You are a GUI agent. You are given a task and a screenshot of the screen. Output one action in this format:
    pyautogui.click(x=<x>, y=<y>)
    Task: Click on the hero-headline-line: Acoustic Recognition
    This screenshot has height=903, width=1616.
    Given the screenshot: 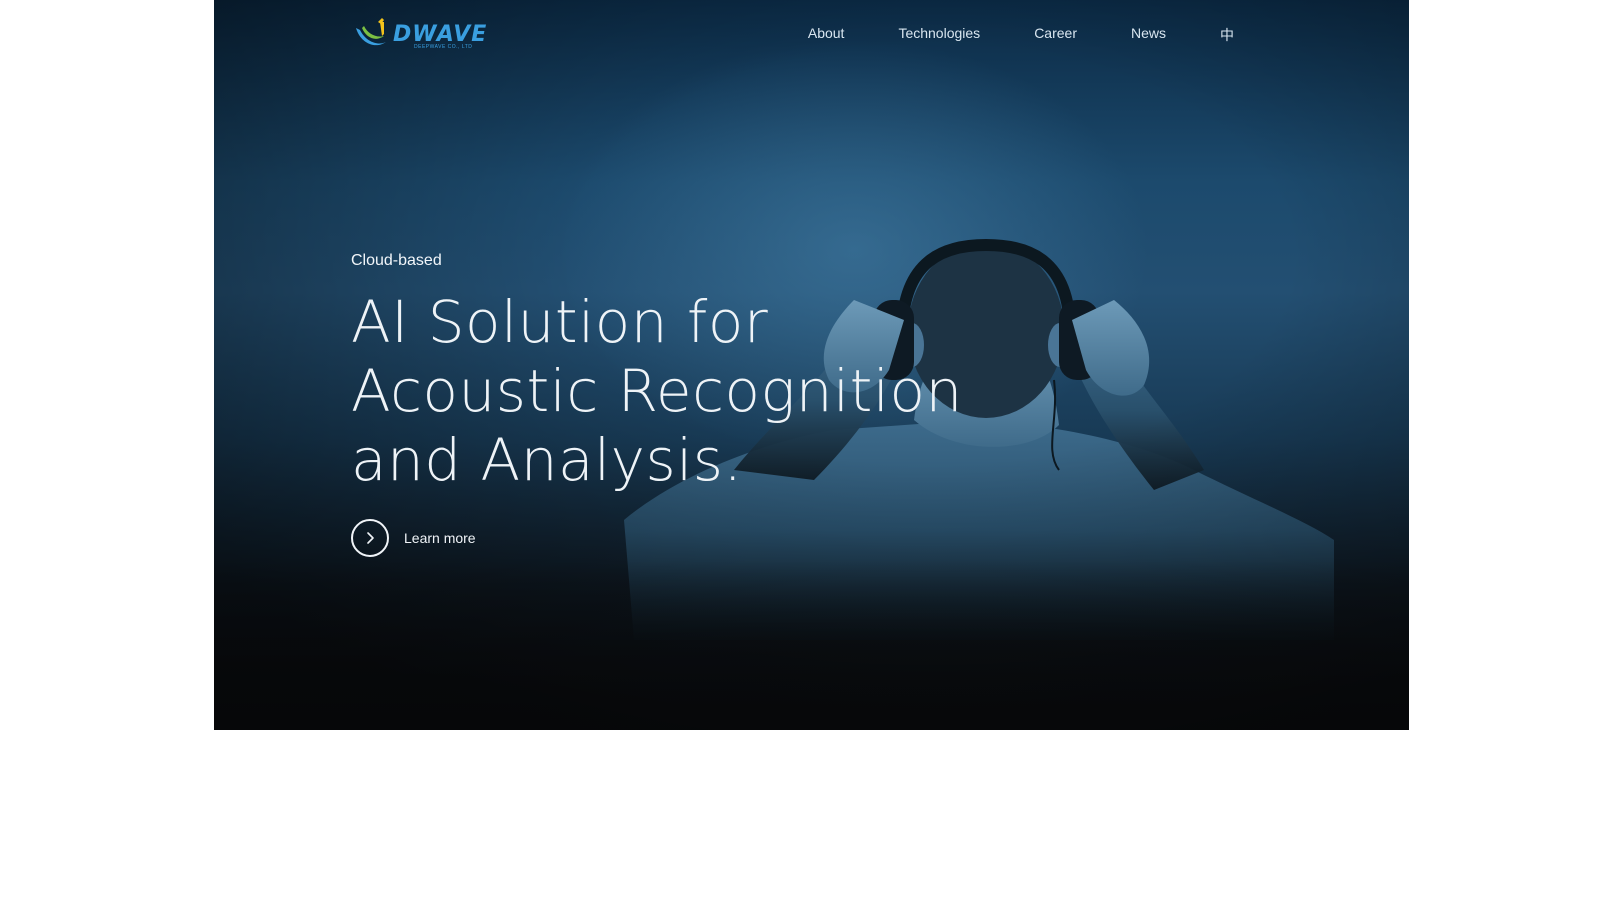 What is the action you would take?
    pyautogui.click(x=657, y=391)
    